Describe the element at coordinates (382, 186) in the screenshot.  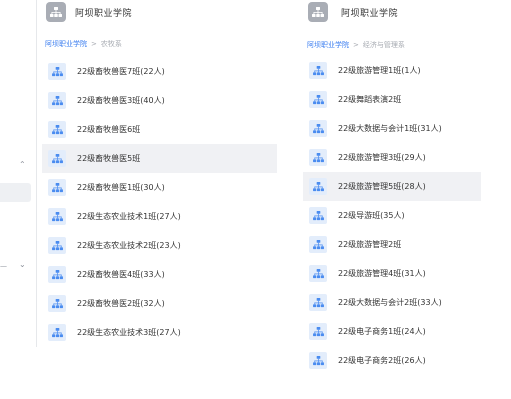
I see `class-name-label: 22级旅游管理5班(28人)` at that location.